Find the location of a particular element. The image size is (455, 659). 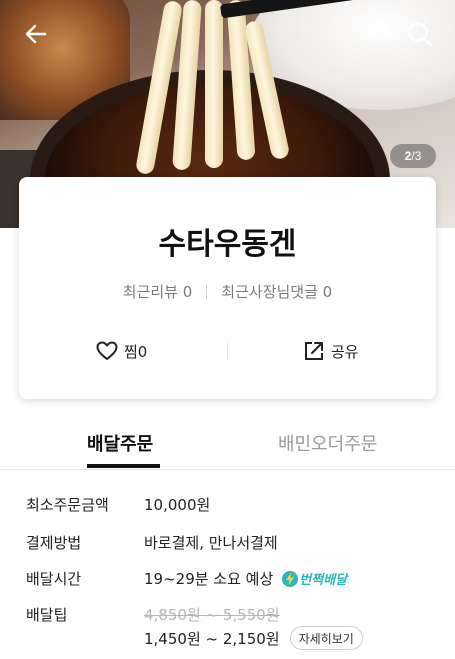

delivery-tip-label: 배달팁 is located at coordinates (47, 615).